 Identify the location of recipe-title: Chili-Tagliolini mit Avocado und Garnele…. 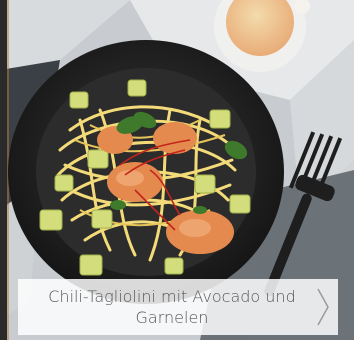
(172, 307).